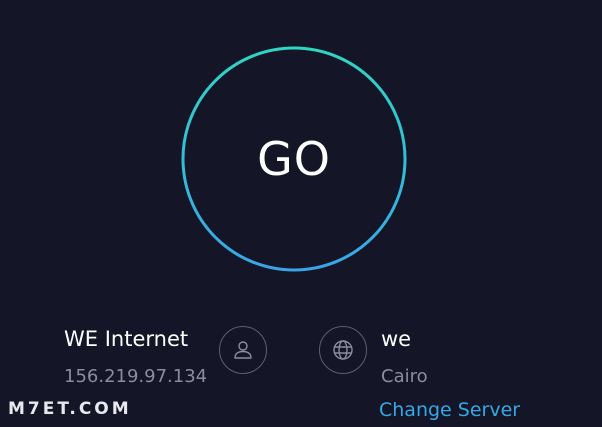 Image resolution: width=602 pixels, height=427 pixels. I want to click on globe-icon, so click(343, 350).